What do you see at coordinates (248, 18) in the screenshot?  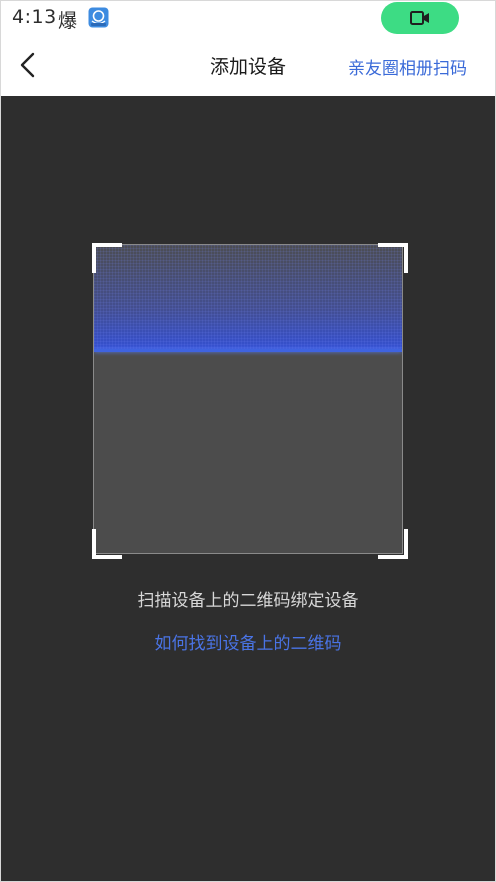 I see `status-bar: 4:13 爆` at bounding box center [248, 18].